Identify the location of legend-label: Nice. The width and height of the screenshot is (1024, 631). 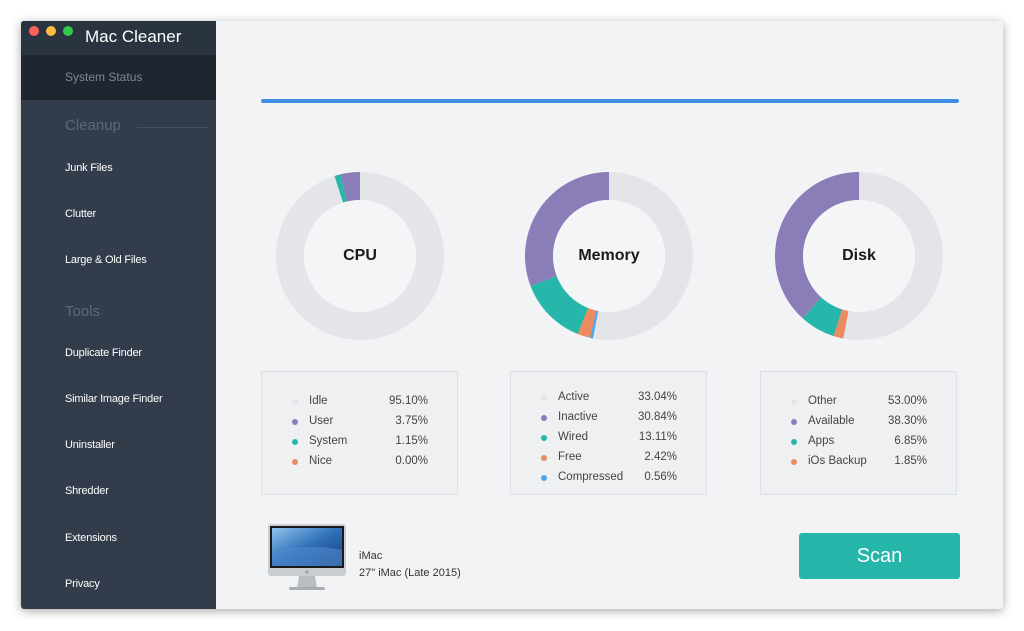
(321, 461).